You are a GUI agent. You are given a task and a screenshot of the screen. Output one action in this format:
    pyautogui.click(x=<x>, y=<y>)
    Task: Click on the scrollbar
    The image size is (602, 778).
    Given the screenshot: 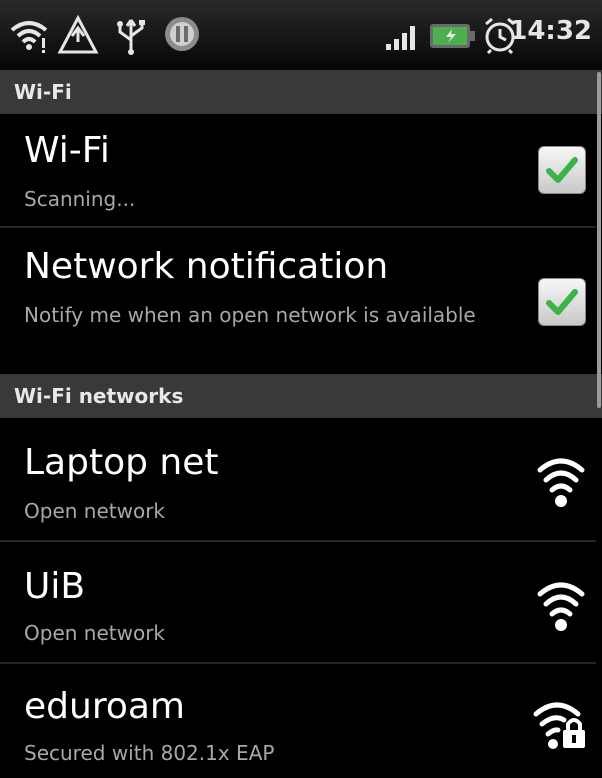 What is the action you would take?
    pyautogui.click(x=599, y=240)
    